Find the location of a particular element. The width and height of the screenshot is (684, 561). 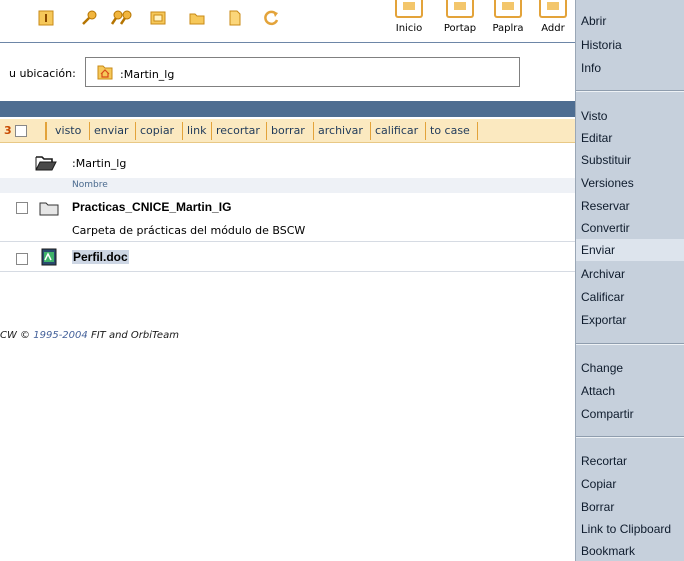

action-bar-divider is located at coordinates (46, 131).